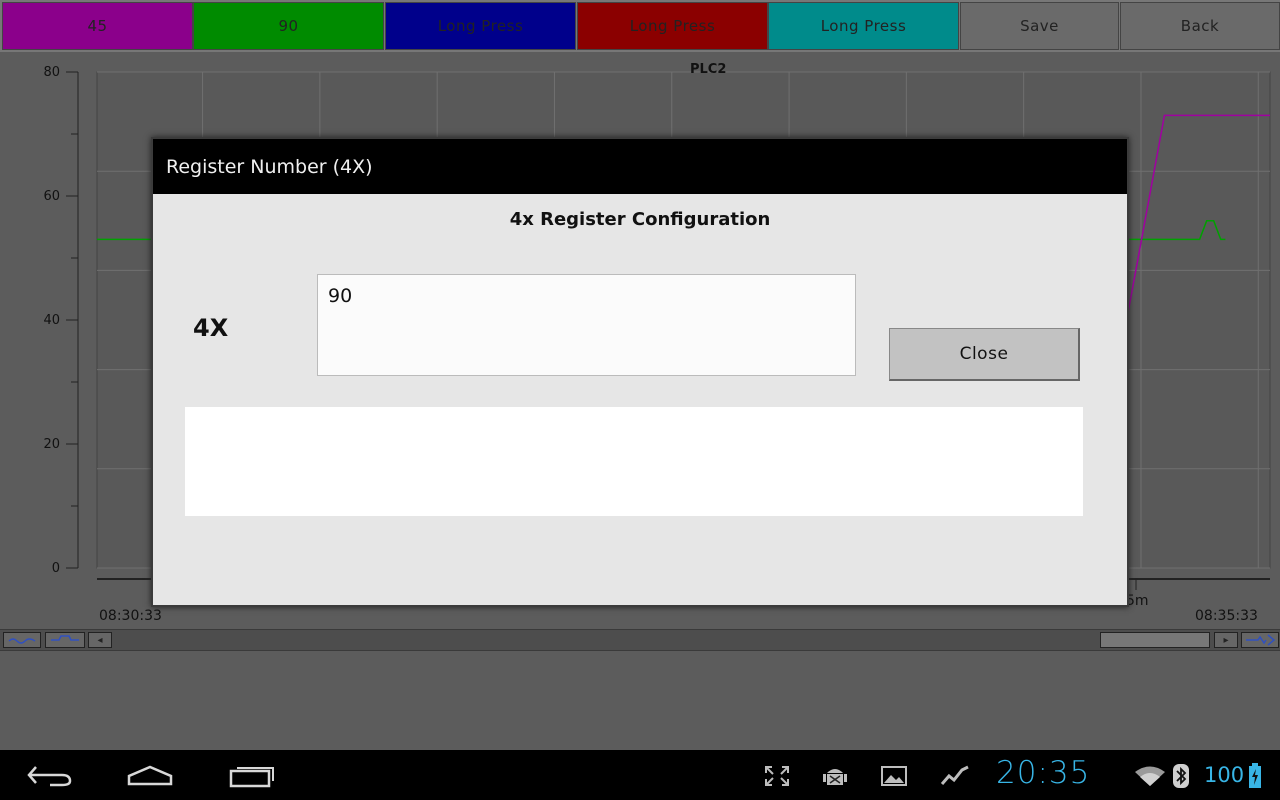  Describe the element at coordinates (1181, 776) in the screenshot. I see `bluetooth-icon` at that location.